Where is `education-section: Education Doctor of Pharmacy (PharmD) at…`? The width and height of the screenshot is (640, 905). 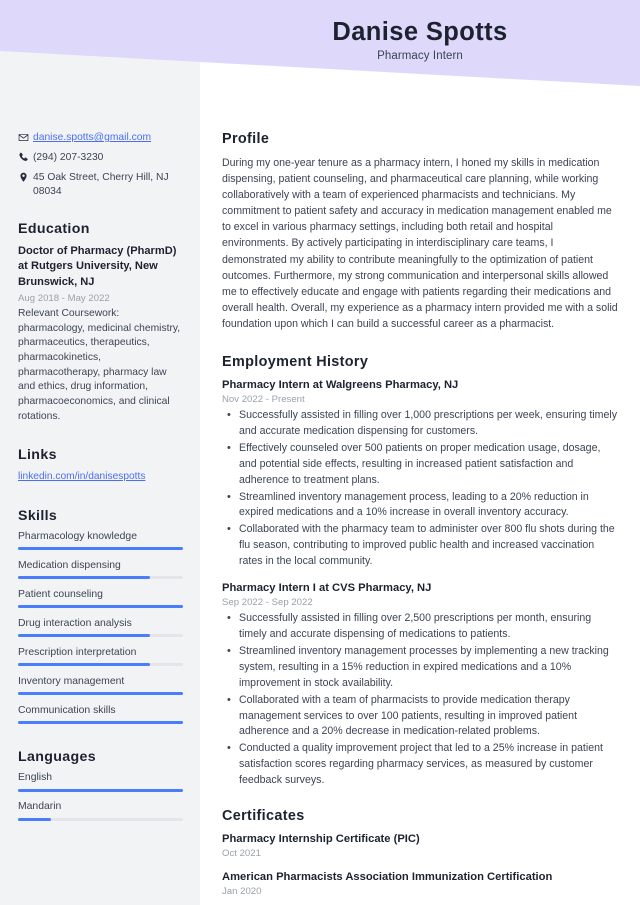
education-section: Education Doctor of Pharmacy (PharmD) at… is located at coordinates (100, 323).